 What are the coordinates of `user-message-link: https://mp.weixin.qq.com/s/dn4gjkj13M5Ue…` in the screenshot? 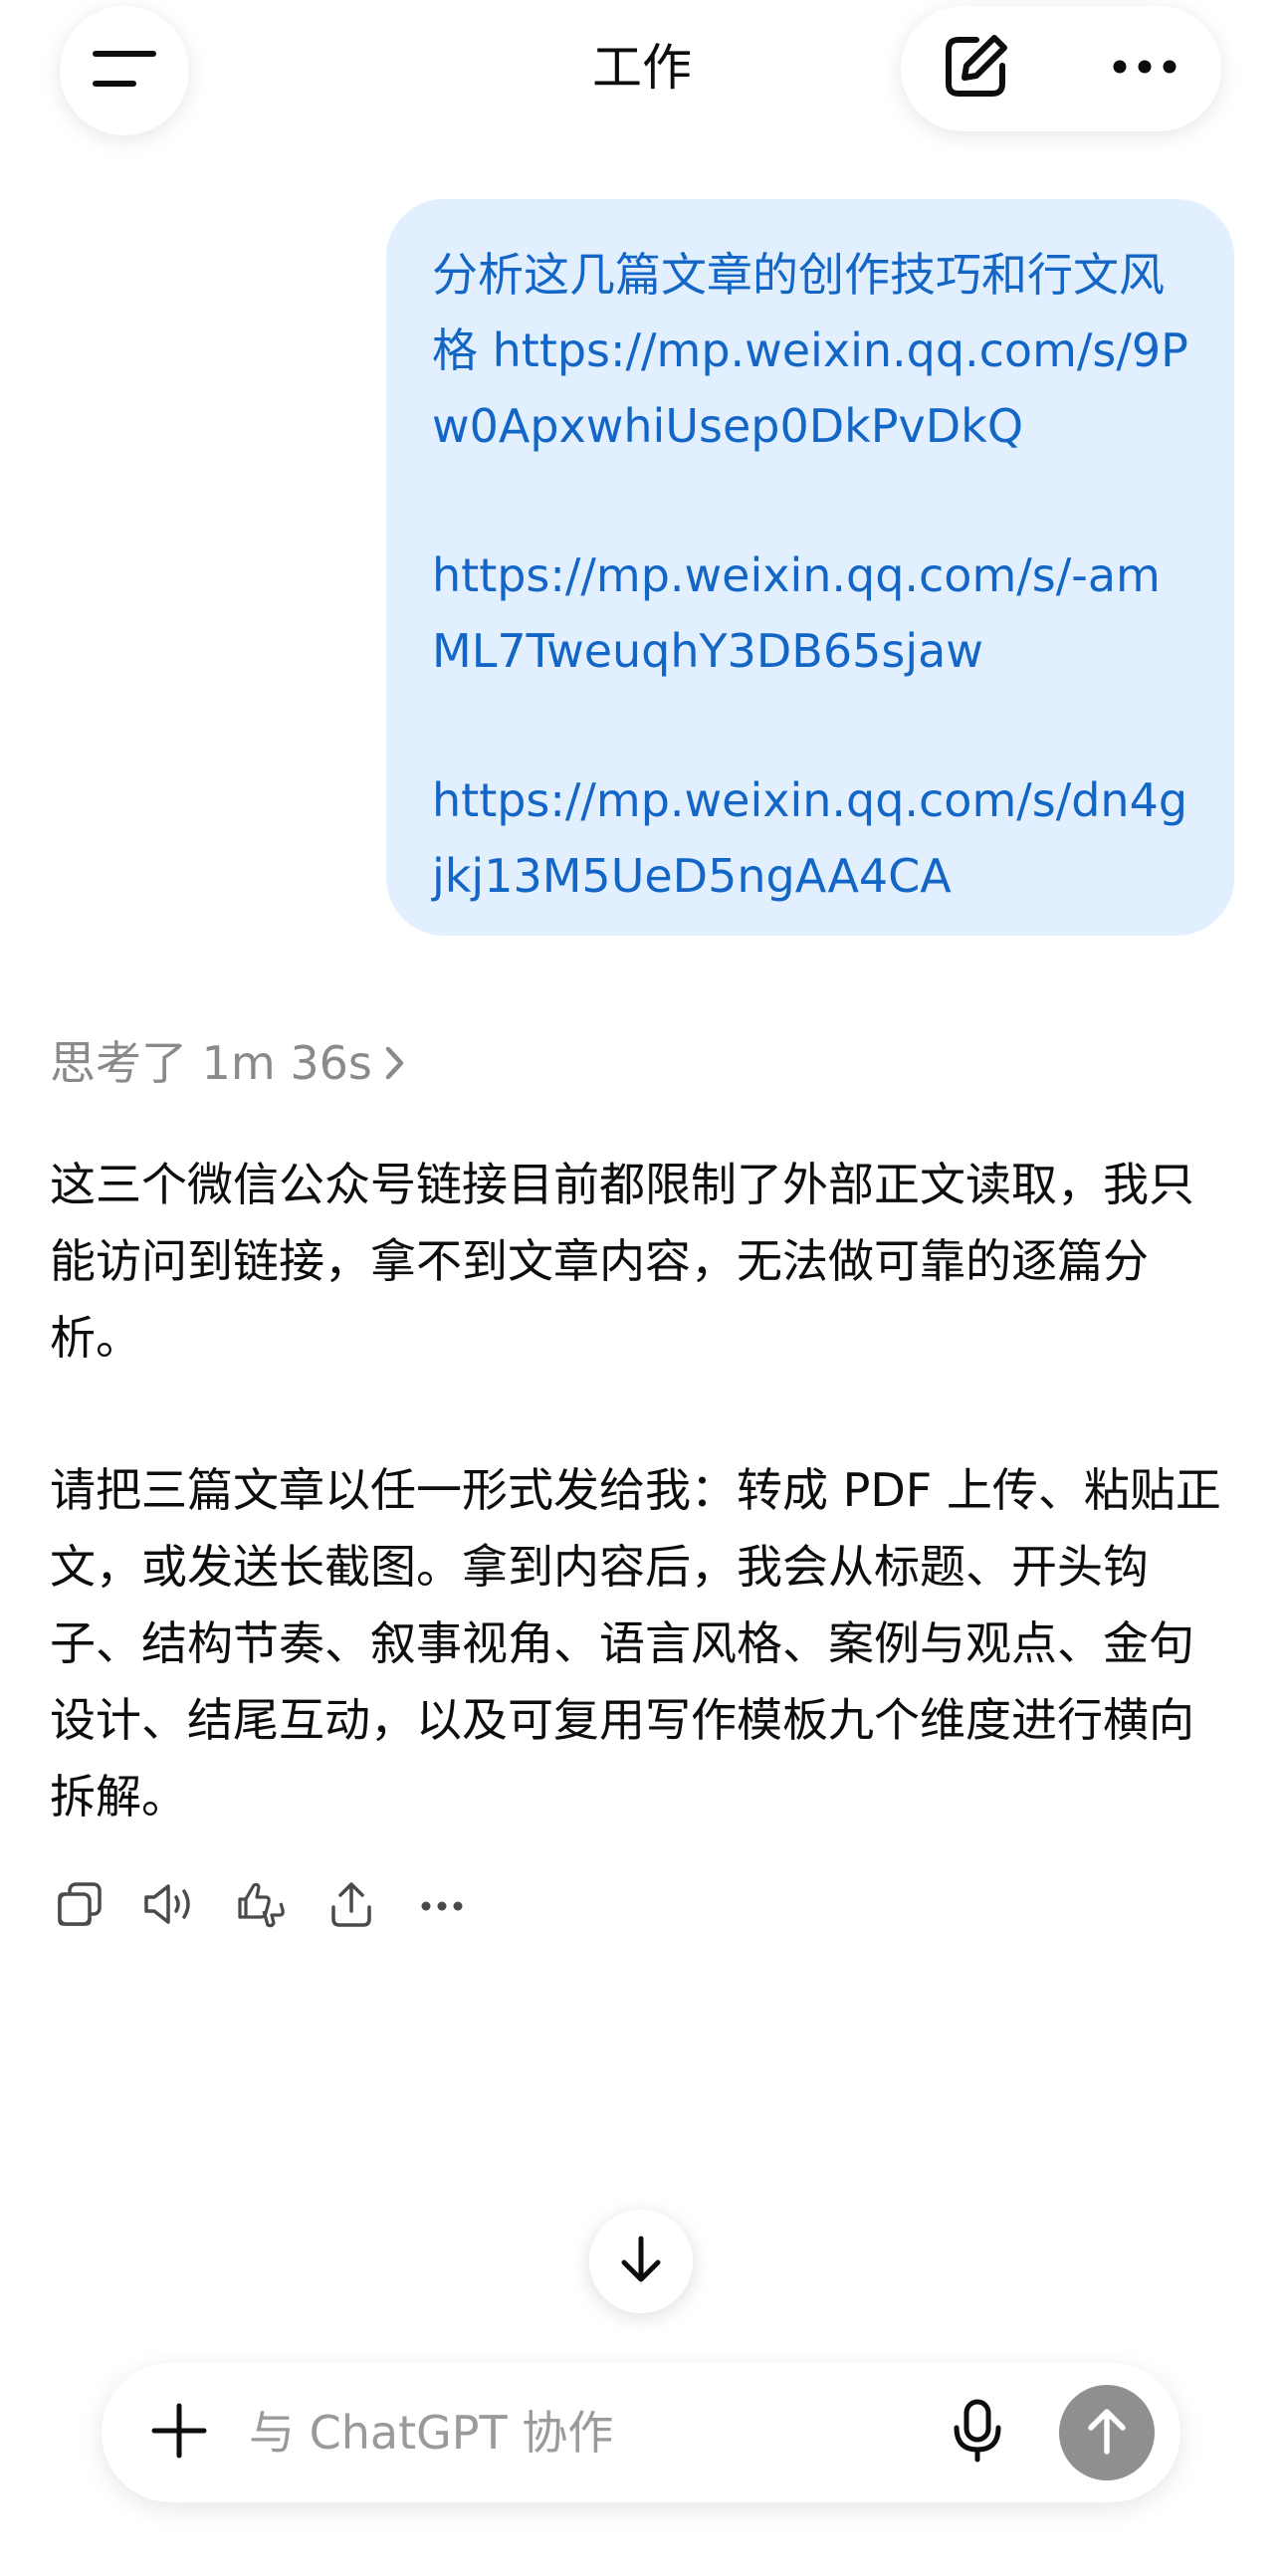 It's located at (813, 838).